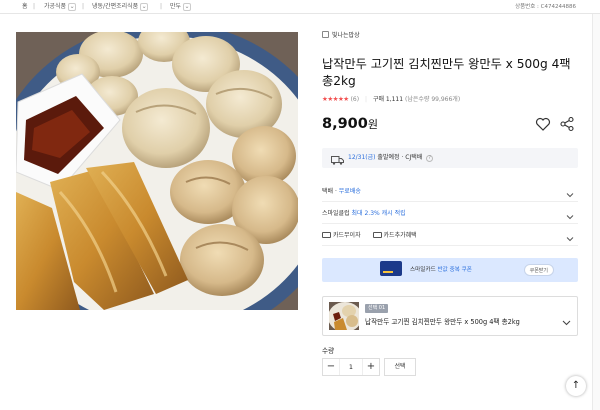 This screenshot has width=600, height=410. I want to click on price-amount: 8,900, so click(345, 124).